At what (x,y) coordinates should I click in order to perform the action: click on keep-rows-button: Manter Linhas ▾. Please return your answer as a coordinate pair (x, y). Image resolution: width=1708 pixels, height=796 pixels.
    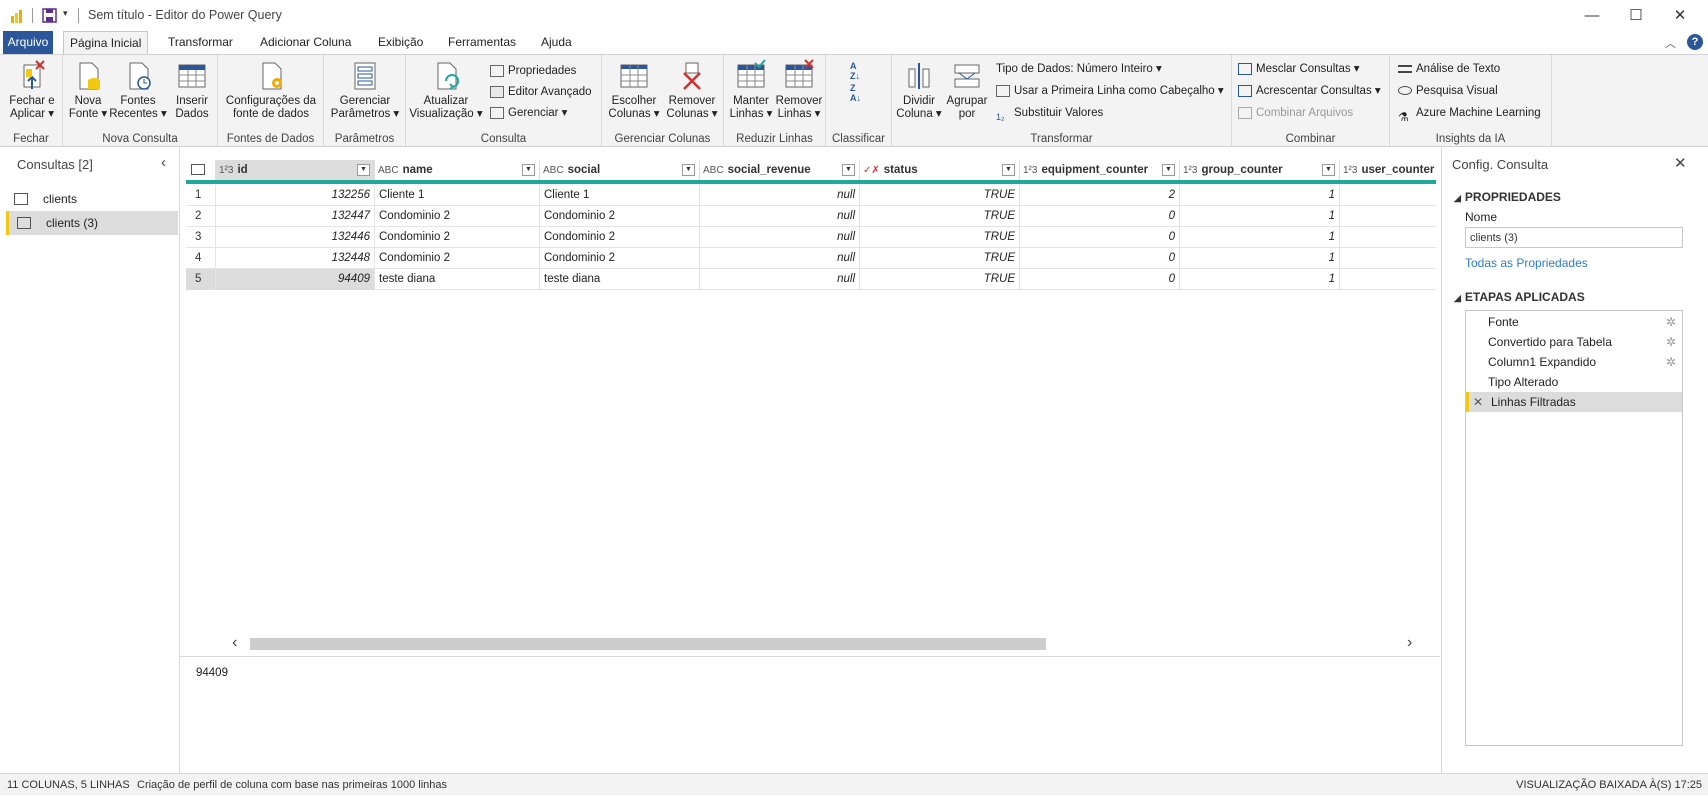
    Looking at the image, I should click on (751, 90).